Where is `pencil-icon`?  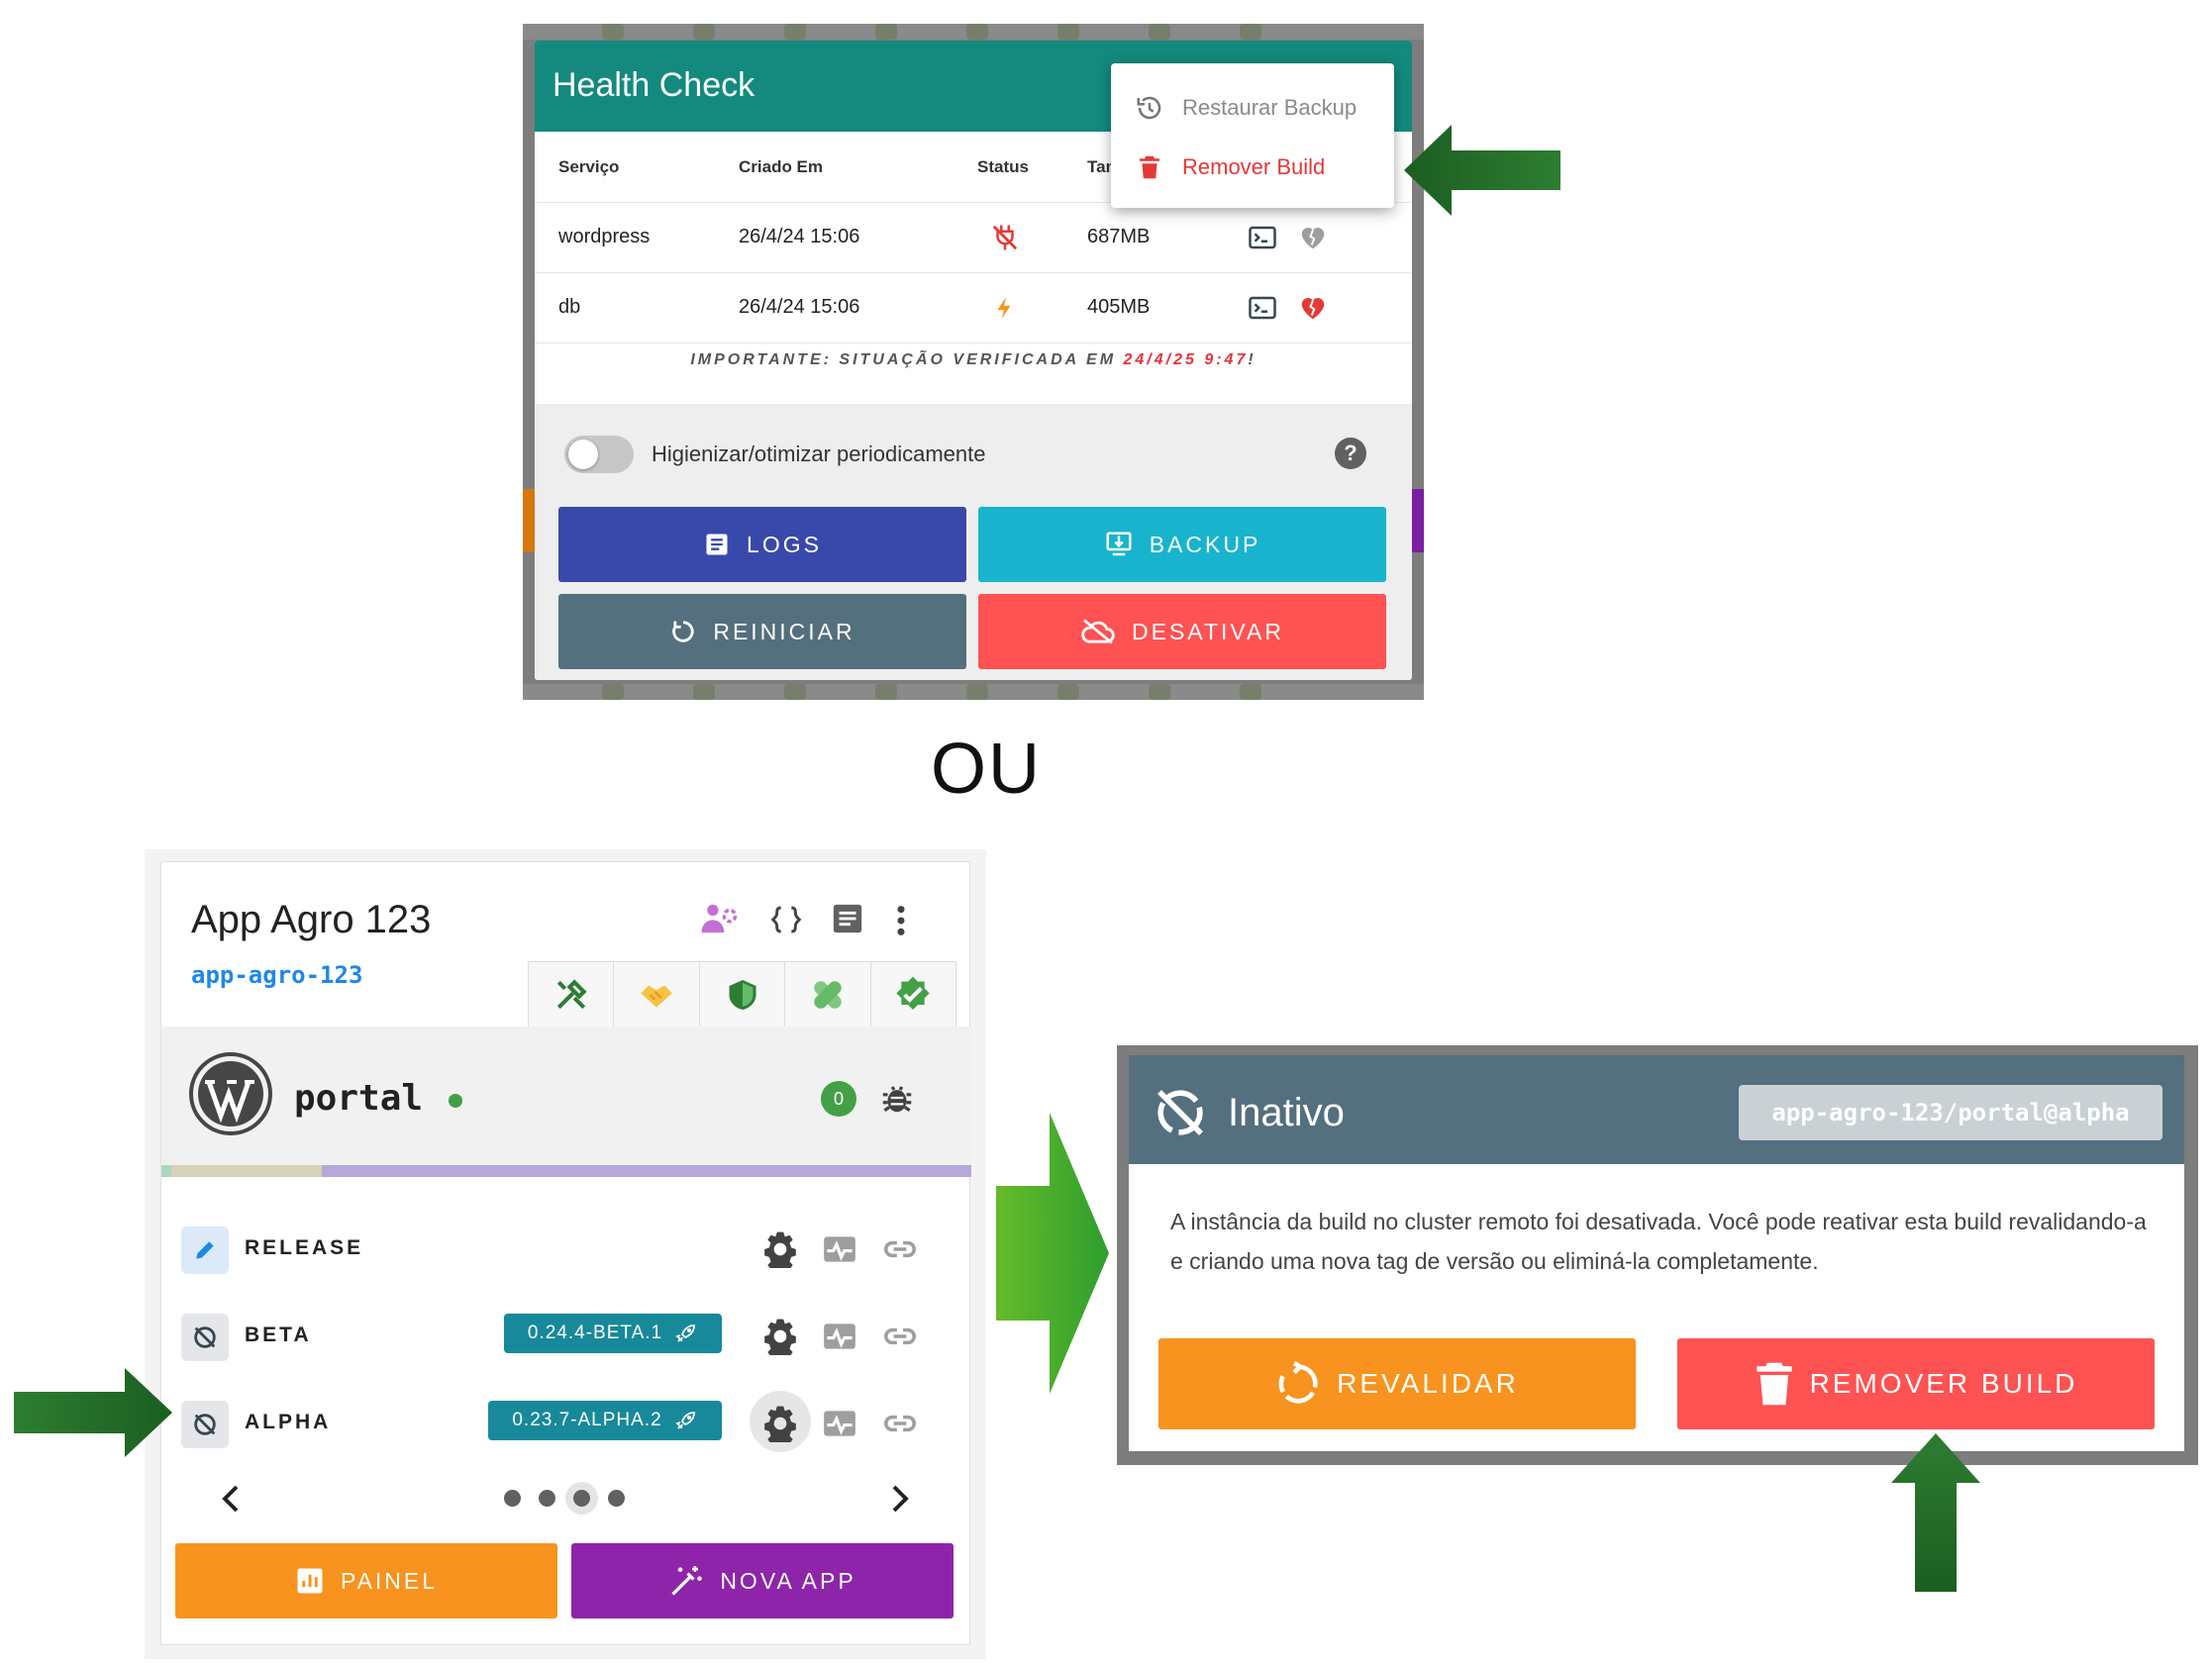
pencil-icon is located at coordinates (205, 1250).